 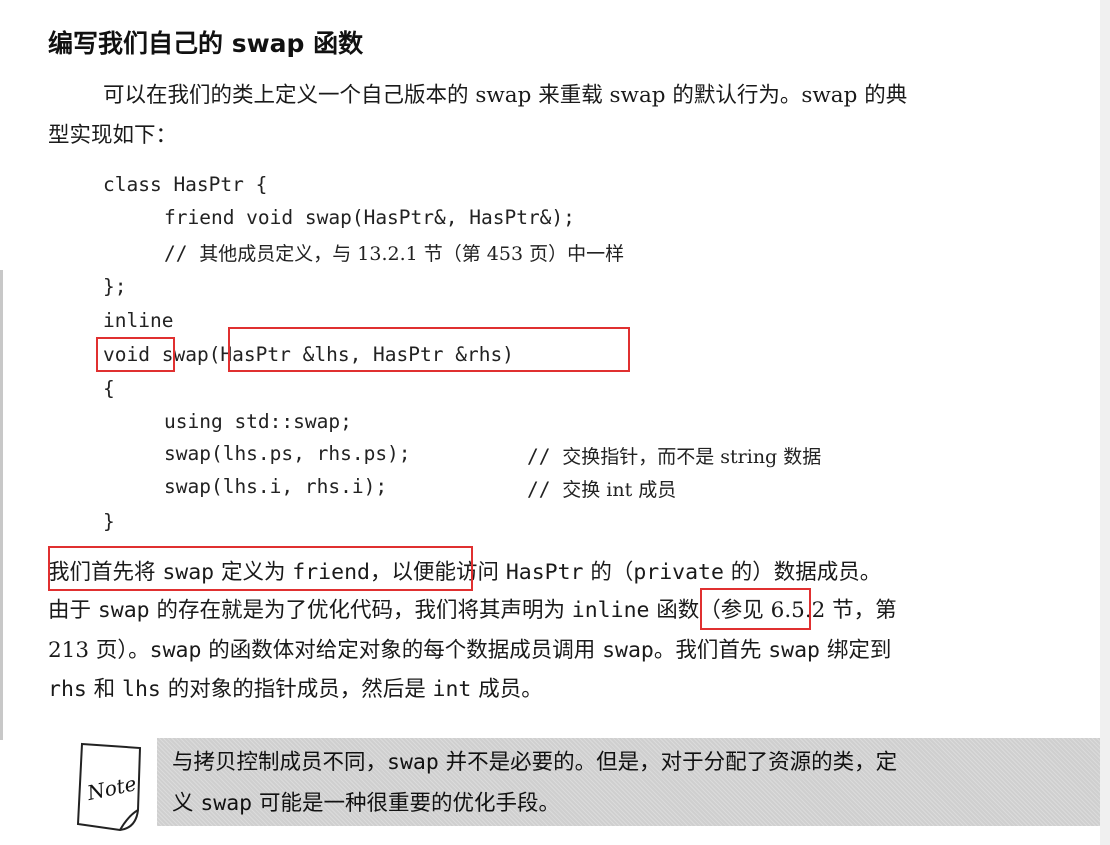 What do you see at coordinates (1105, 422) in the screenshot?
I see `right-page-edge` at bounding box center [1105, 422].